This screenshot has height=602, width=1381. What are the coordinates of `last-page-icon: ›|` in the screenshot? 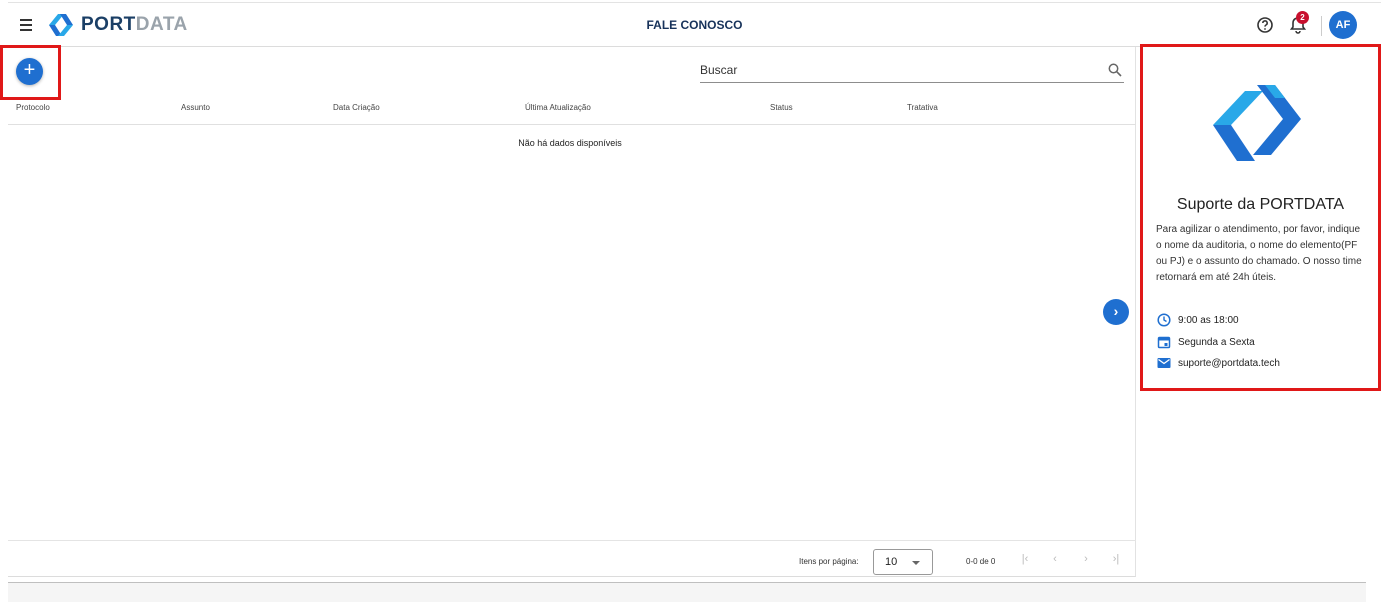 It's located at (1116, 560).